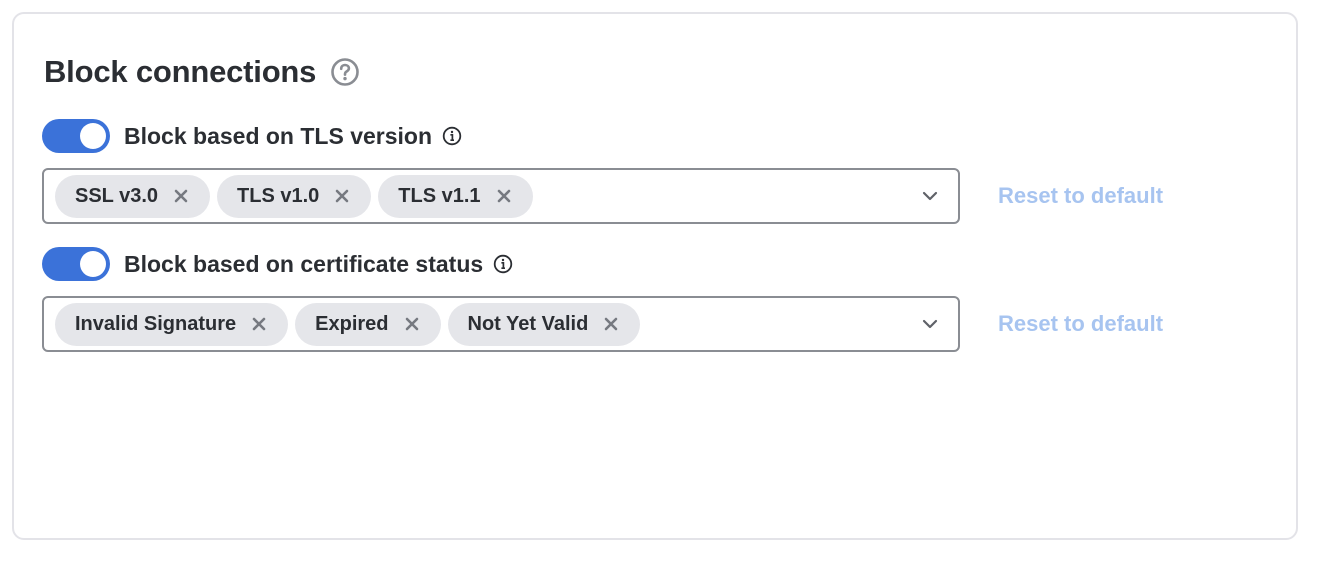 The width and height of the screenshot is (1320, 564). I want to click on certificate-status-multiselect: Invalid Signature Expired Not Yet Valid, so click(501, 324).